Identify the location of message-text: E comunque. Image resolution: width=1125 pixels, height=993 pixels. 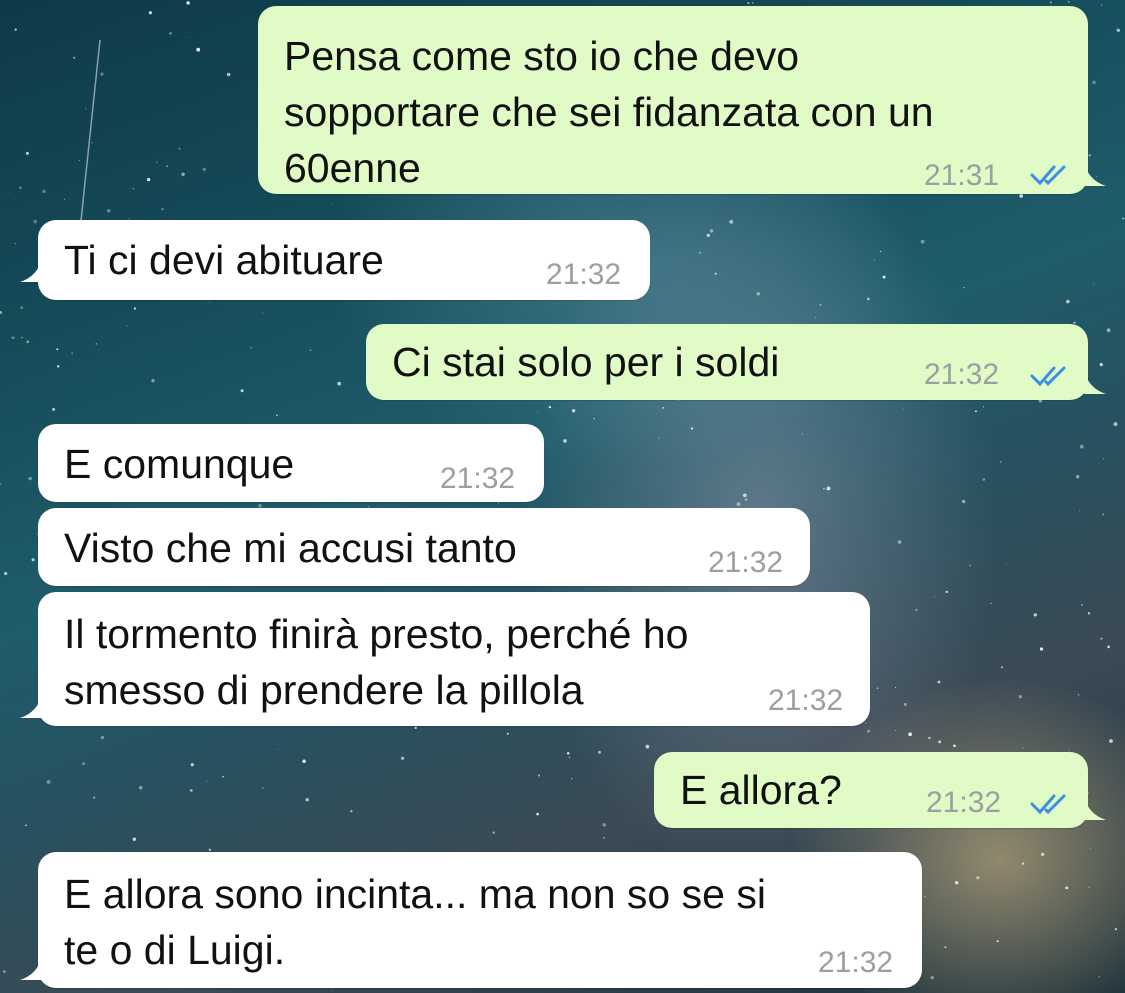
(179, 464).